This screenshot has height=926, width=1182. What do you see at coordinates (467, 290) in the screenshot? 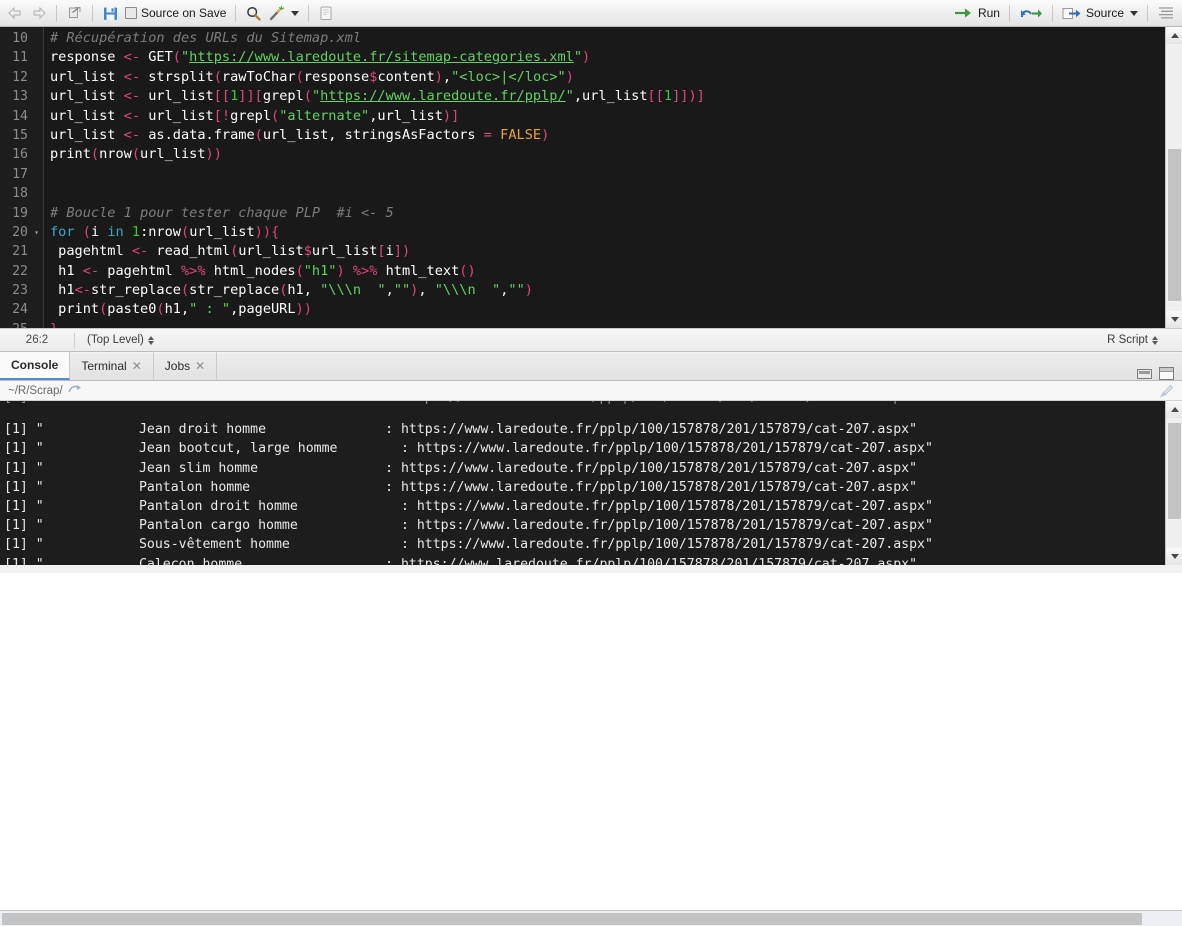
I see `code-token: "\\\n "` at bounding box center [467, 290].